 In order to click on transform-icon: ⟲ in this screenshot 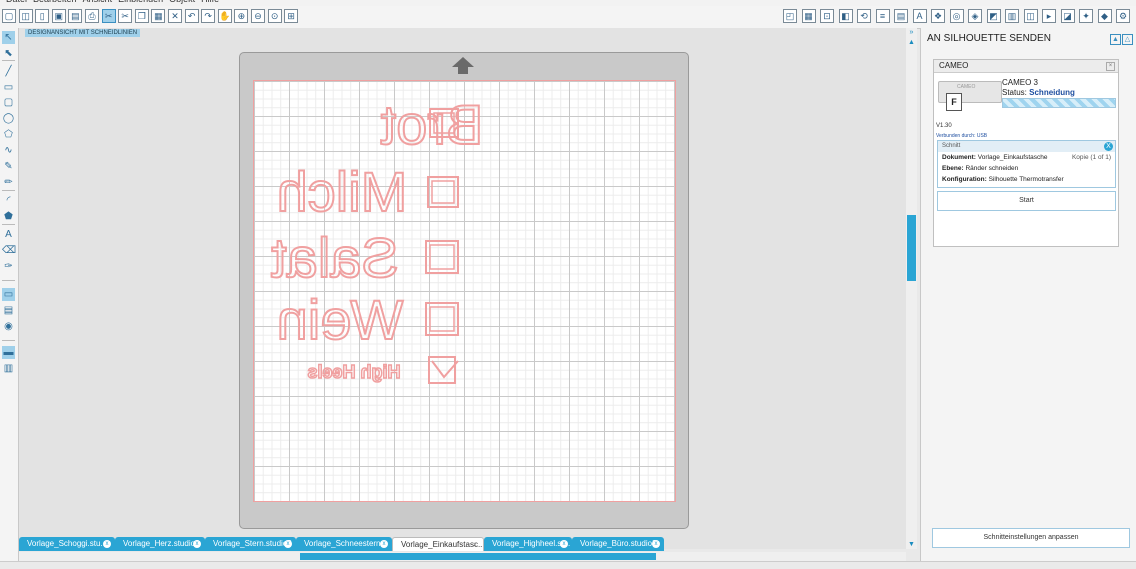, I will do `click(864, 16)`.